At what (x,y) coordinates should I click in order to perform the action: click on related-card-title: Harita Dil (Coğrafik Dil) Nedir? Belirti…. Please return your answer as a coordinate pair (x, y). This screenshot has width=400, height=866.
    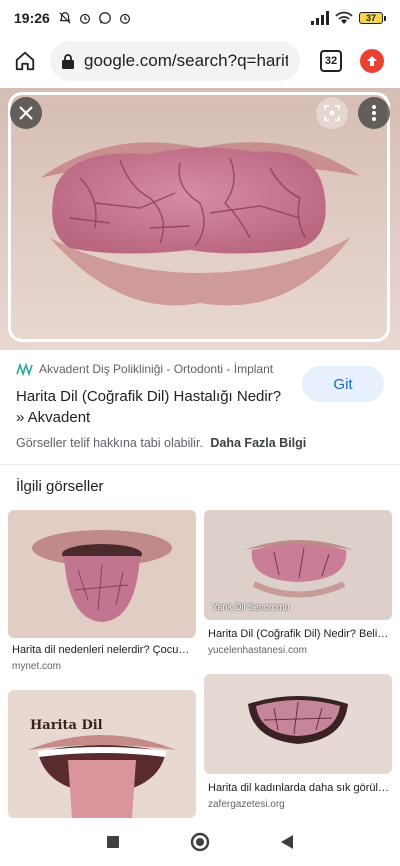
    Looking at the image, I should click on (299, 634).